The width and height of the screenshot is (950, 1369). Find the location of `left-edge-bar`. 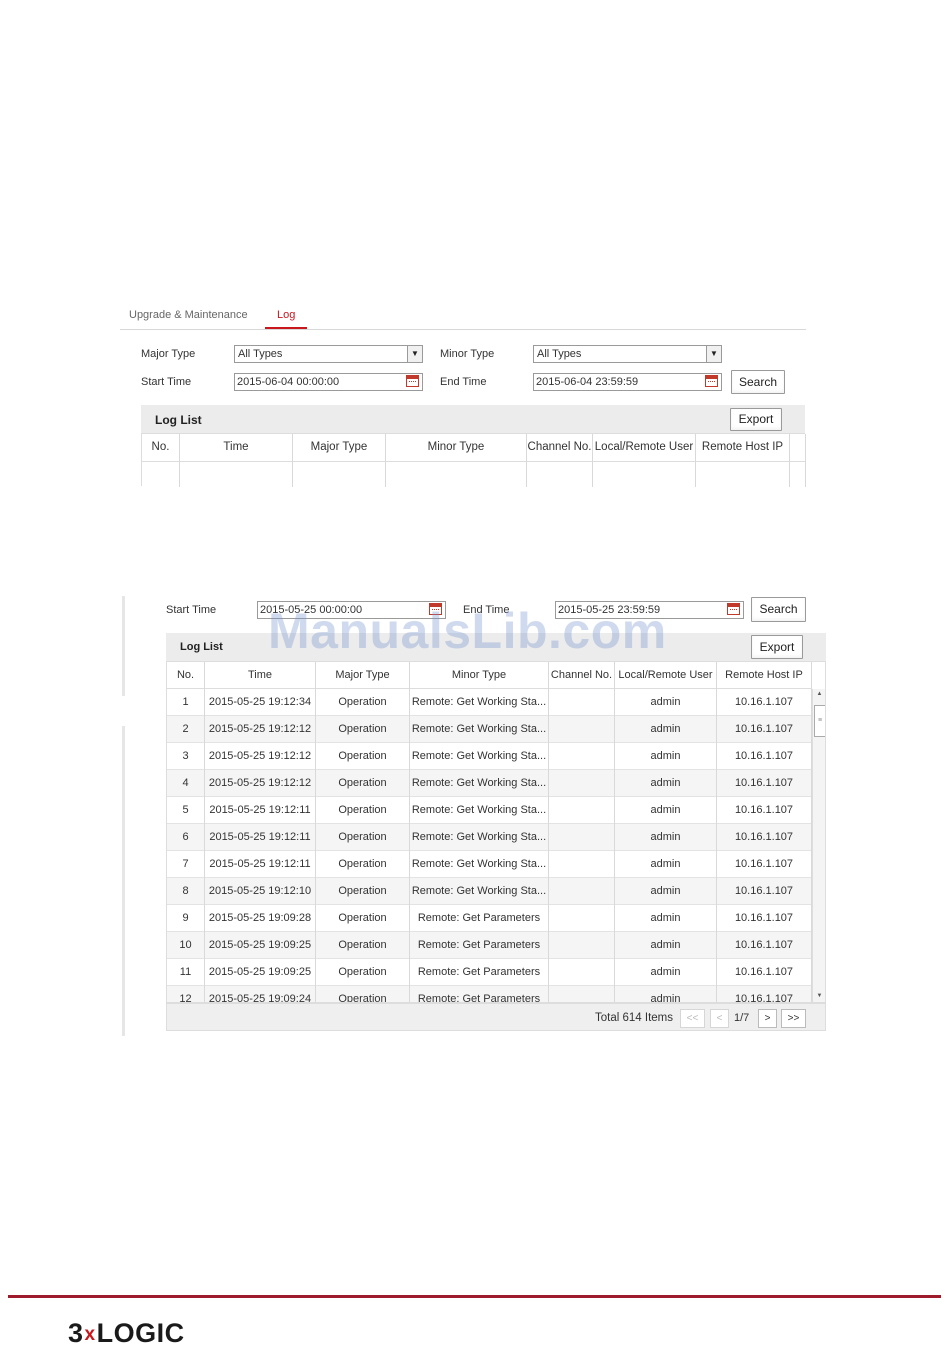

left-edge-bar is located at coordinates (123, 646).